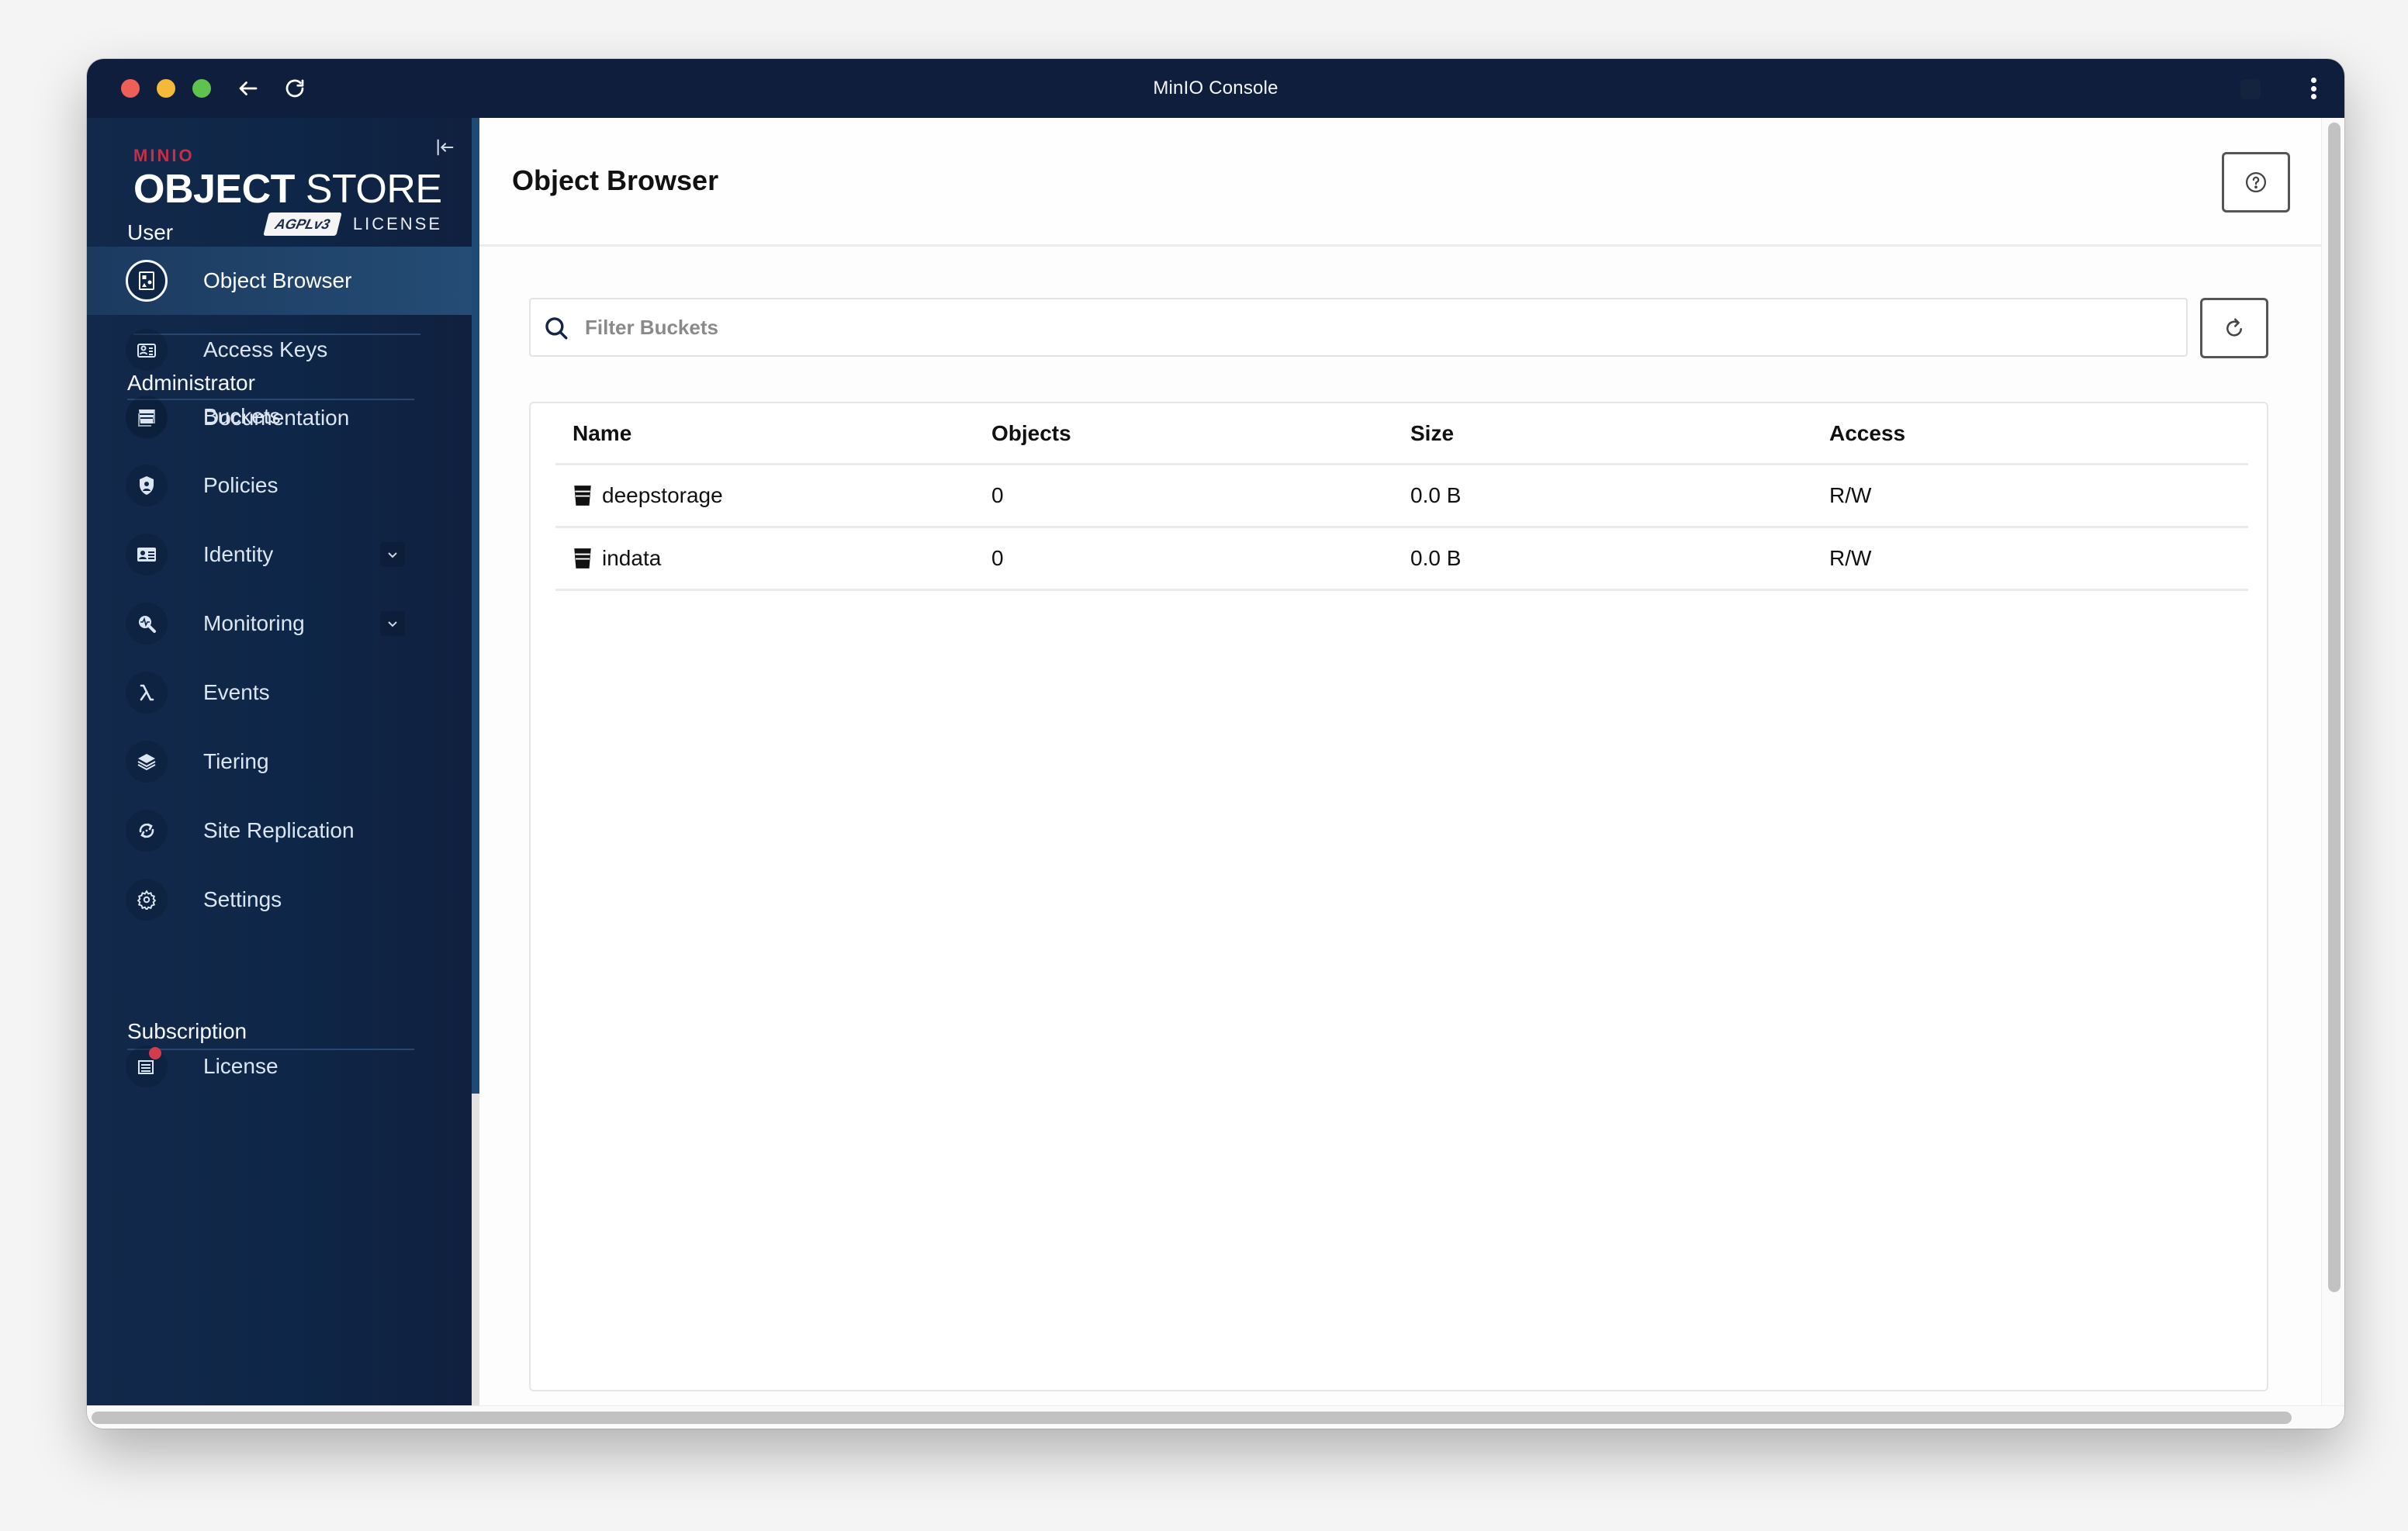 The image size is (2408, 1531). I want to click on sidebar-item-label: Settings, so click(242, 899).